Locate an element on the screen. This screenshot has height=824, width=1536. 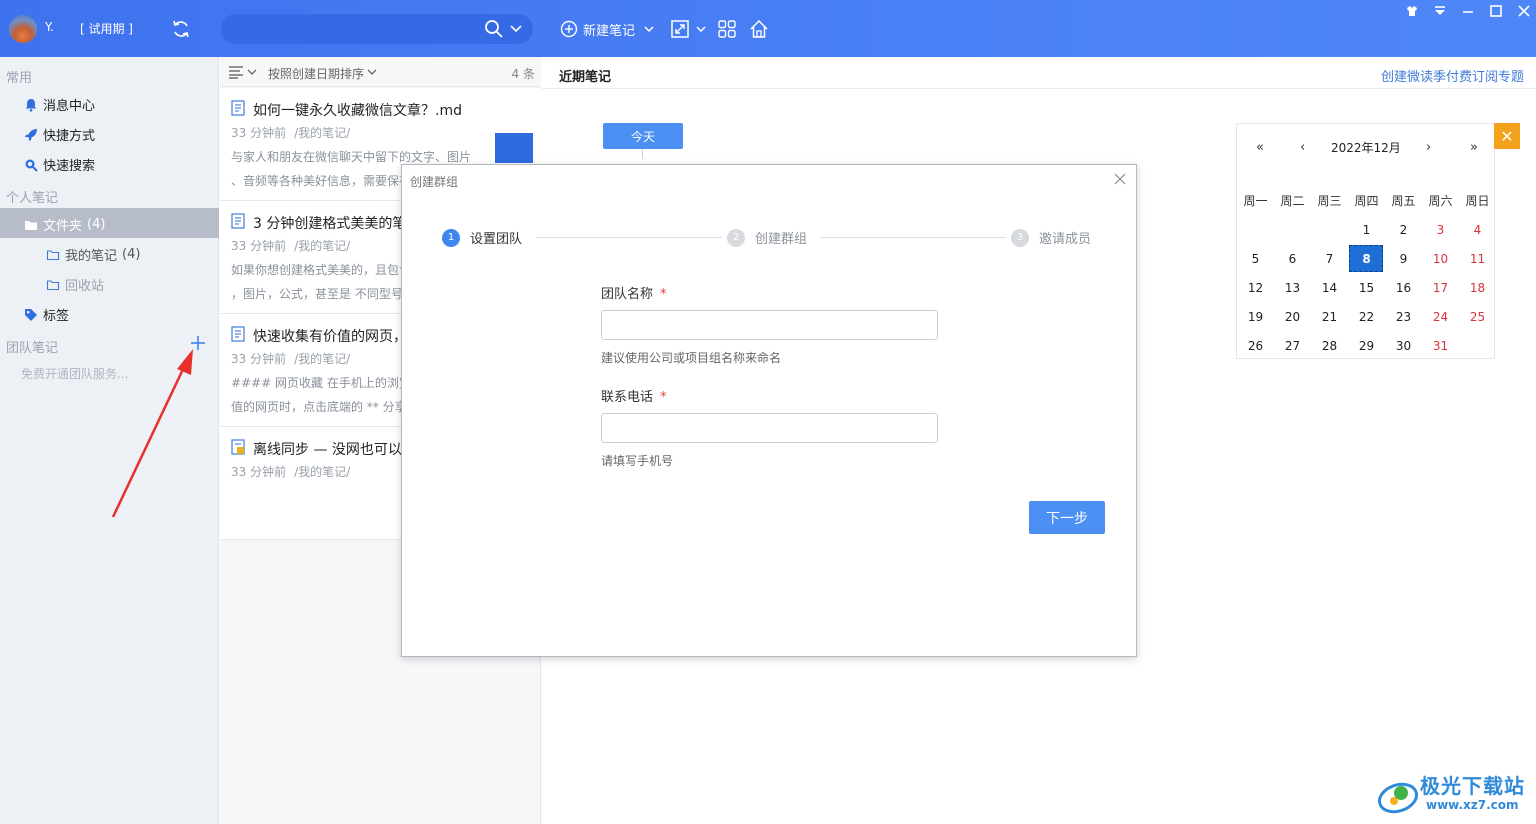
sidebar-item-label: 文件夹 is located at coordinates (63, 226).